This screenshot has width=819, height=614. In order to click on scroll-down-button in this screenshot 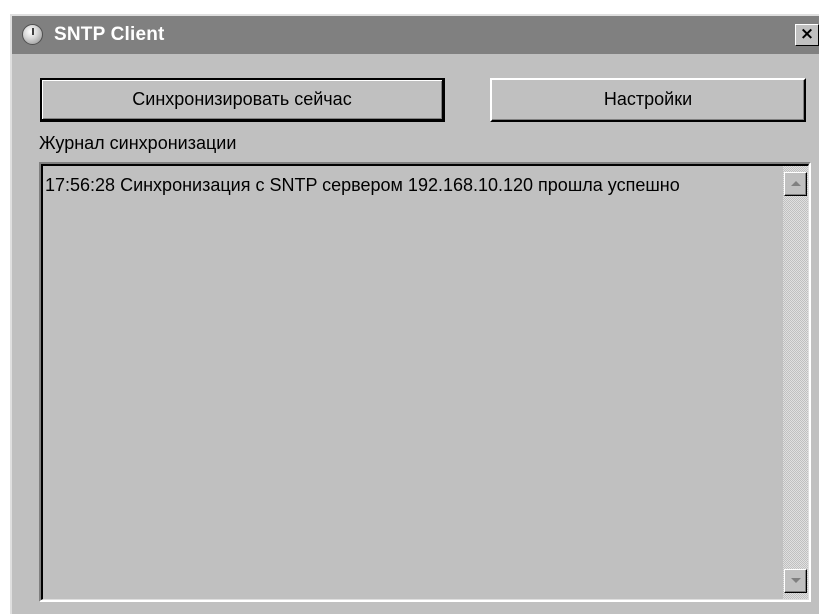, I will do `click(795, 581)`.